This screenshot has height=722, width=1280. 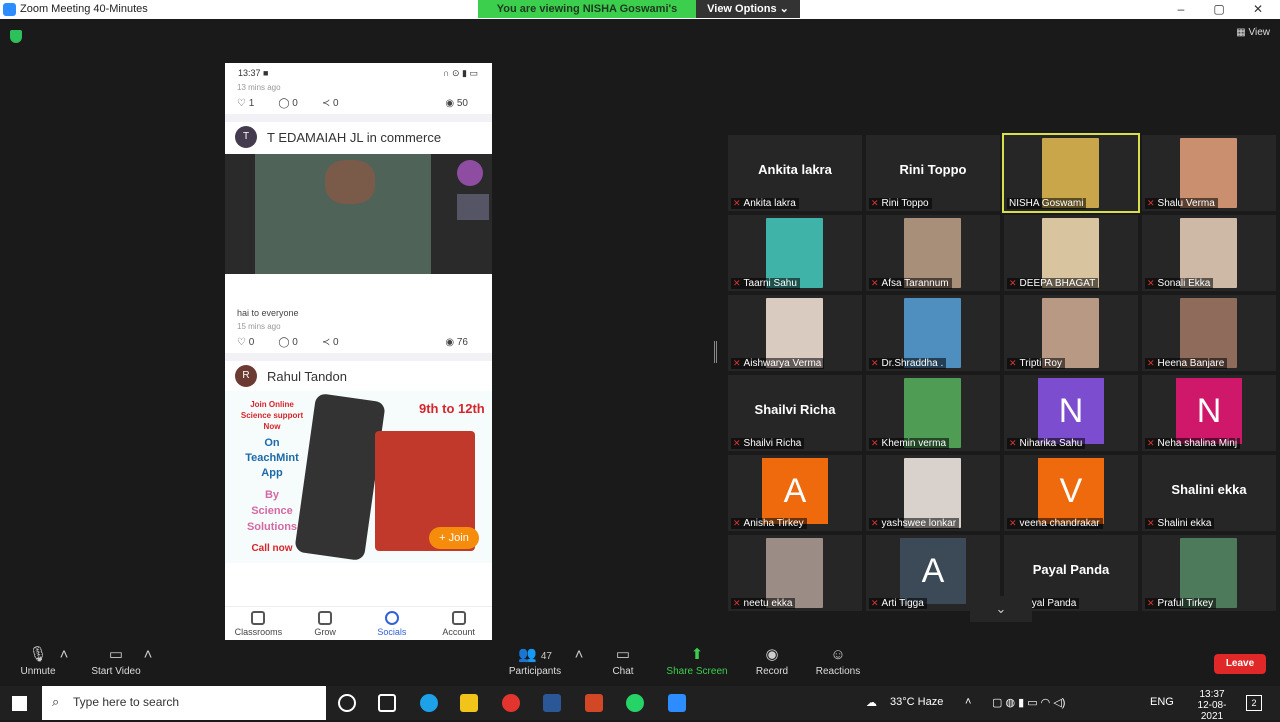 What do you see at coordinates (148, 655) in the screenshot?
I see `video-options-caret: ˄` at bounding box center [148, 655].